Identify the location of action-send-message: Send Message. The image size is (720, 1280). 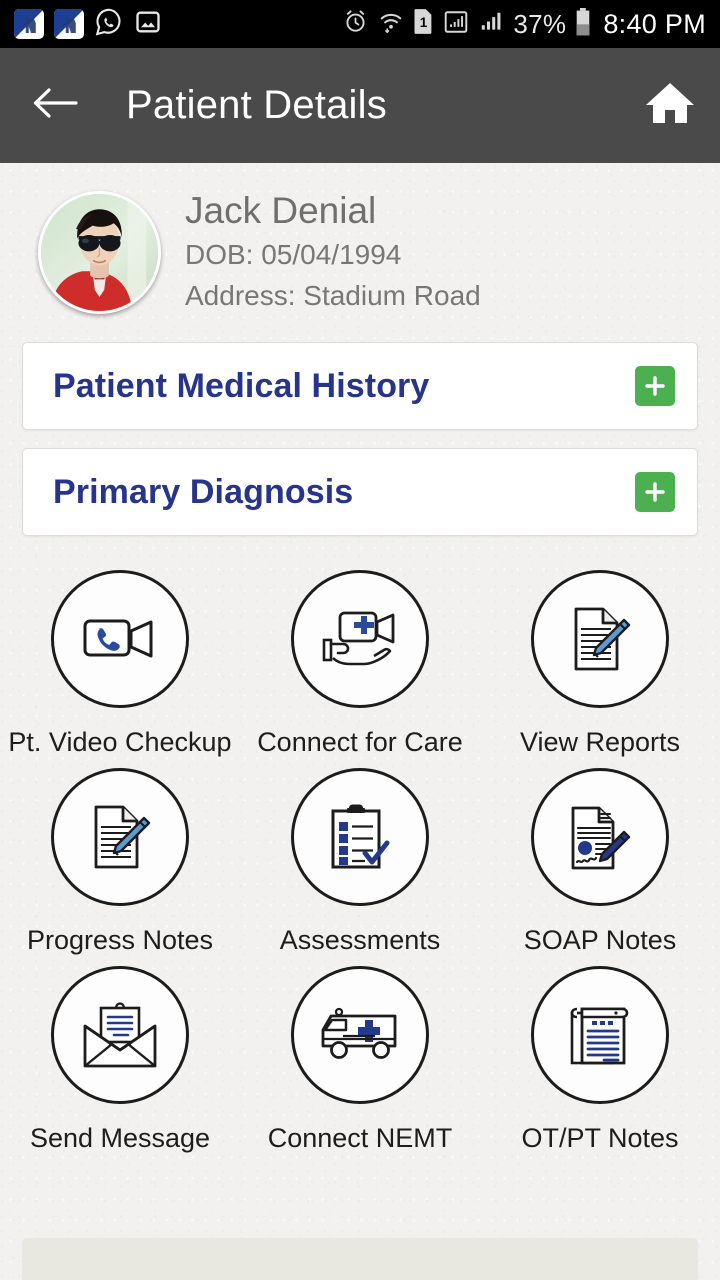
(120, 1055).